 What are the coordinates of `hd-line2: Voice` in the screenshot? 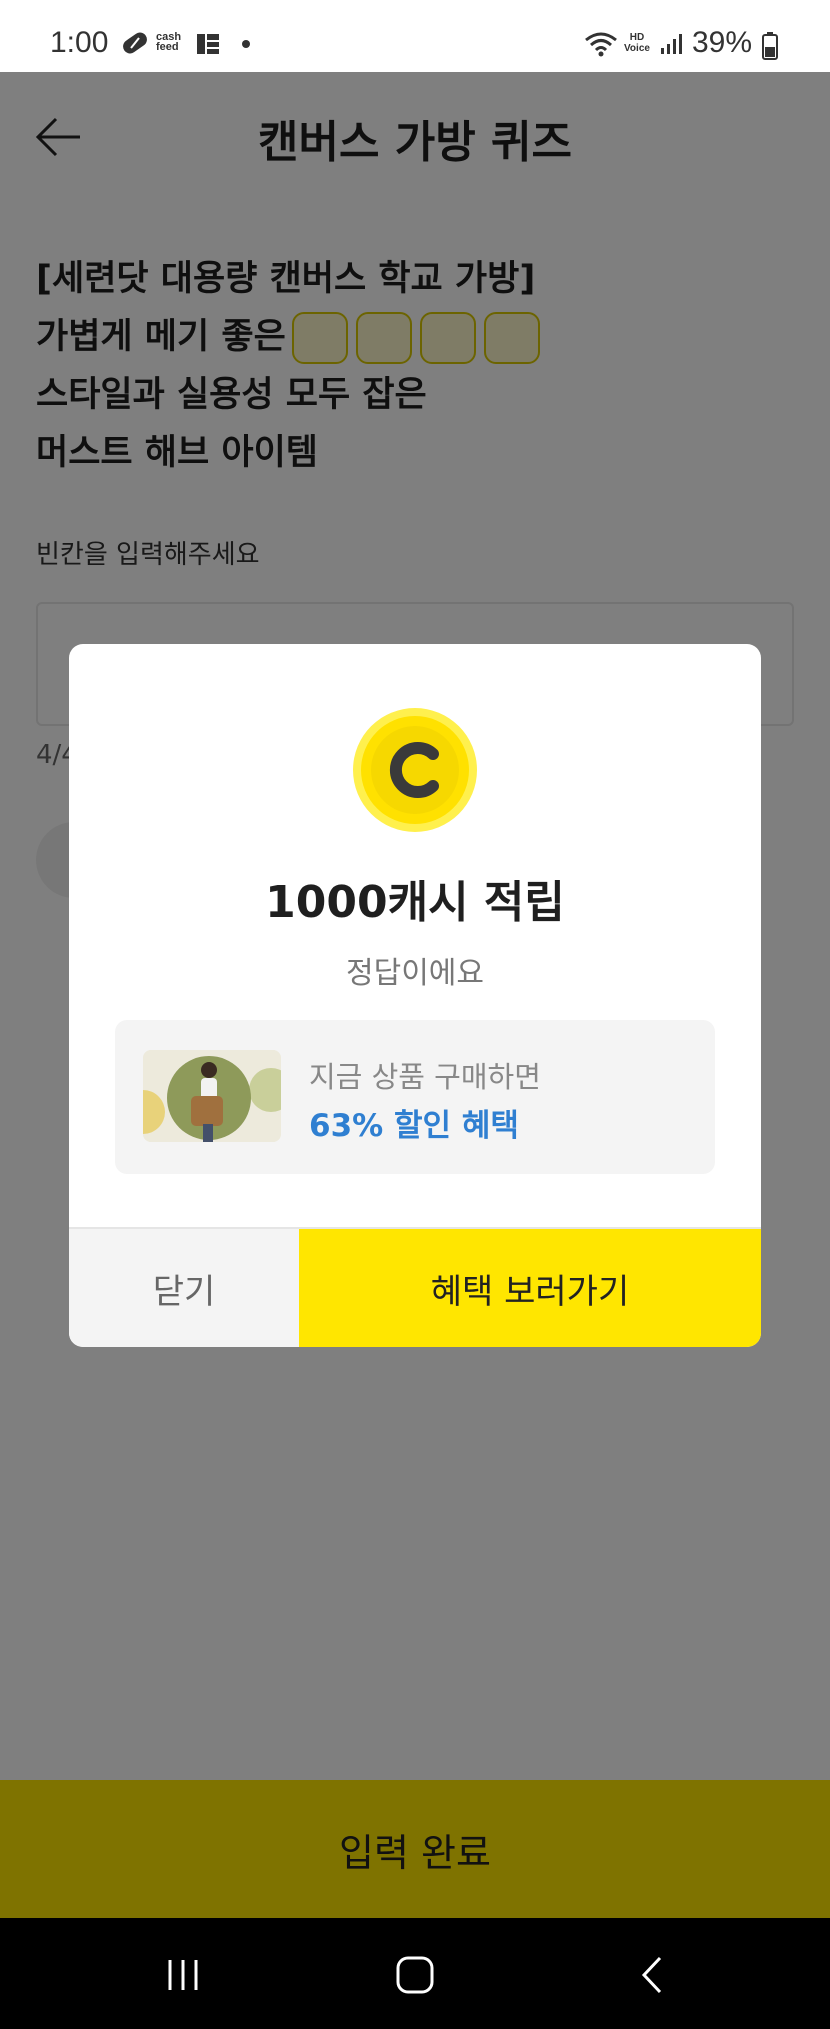 It's located at (637, 48).